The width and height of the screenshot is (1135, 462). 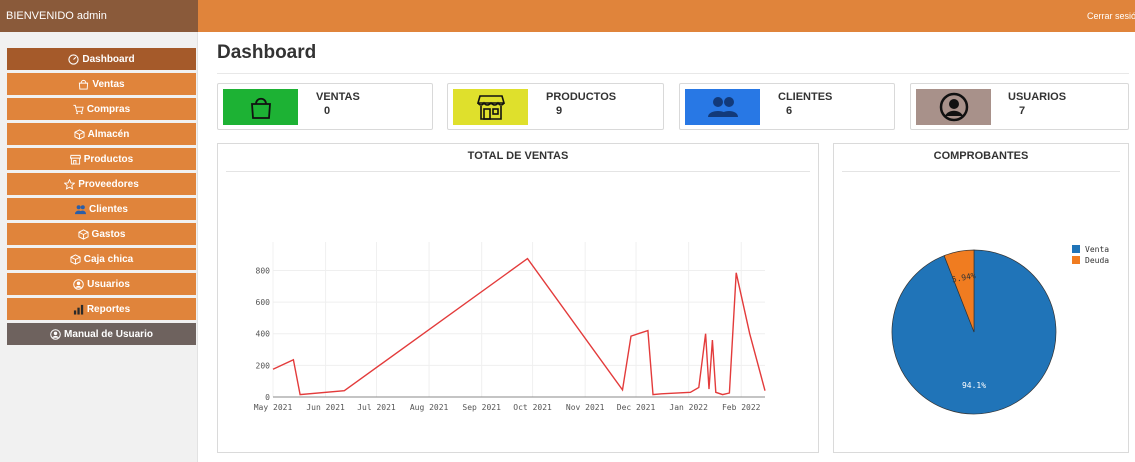 I want to click on sidebar-item-label: Proveedores, so click(x=108, y=184).